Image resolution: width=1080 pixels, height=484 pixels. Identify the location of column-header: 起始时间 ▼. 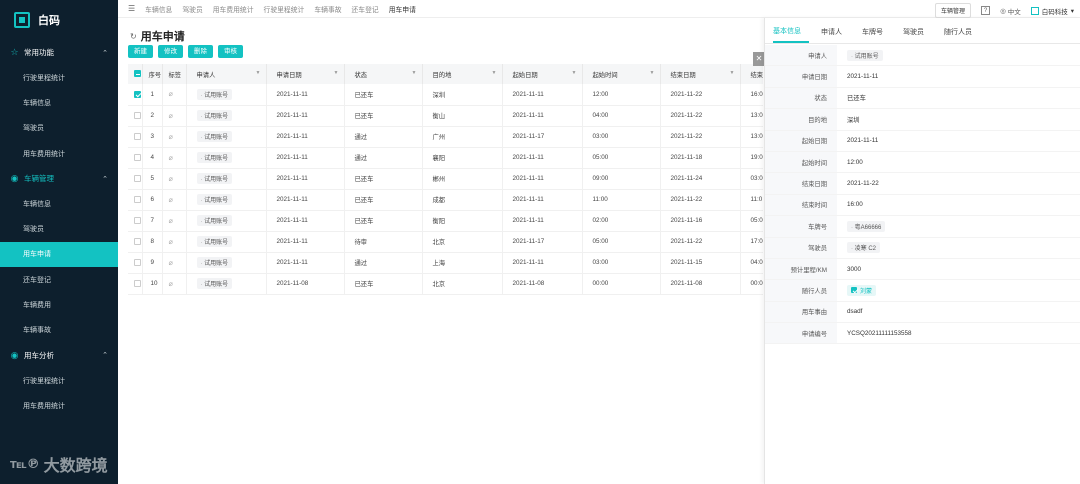
(621, 74).